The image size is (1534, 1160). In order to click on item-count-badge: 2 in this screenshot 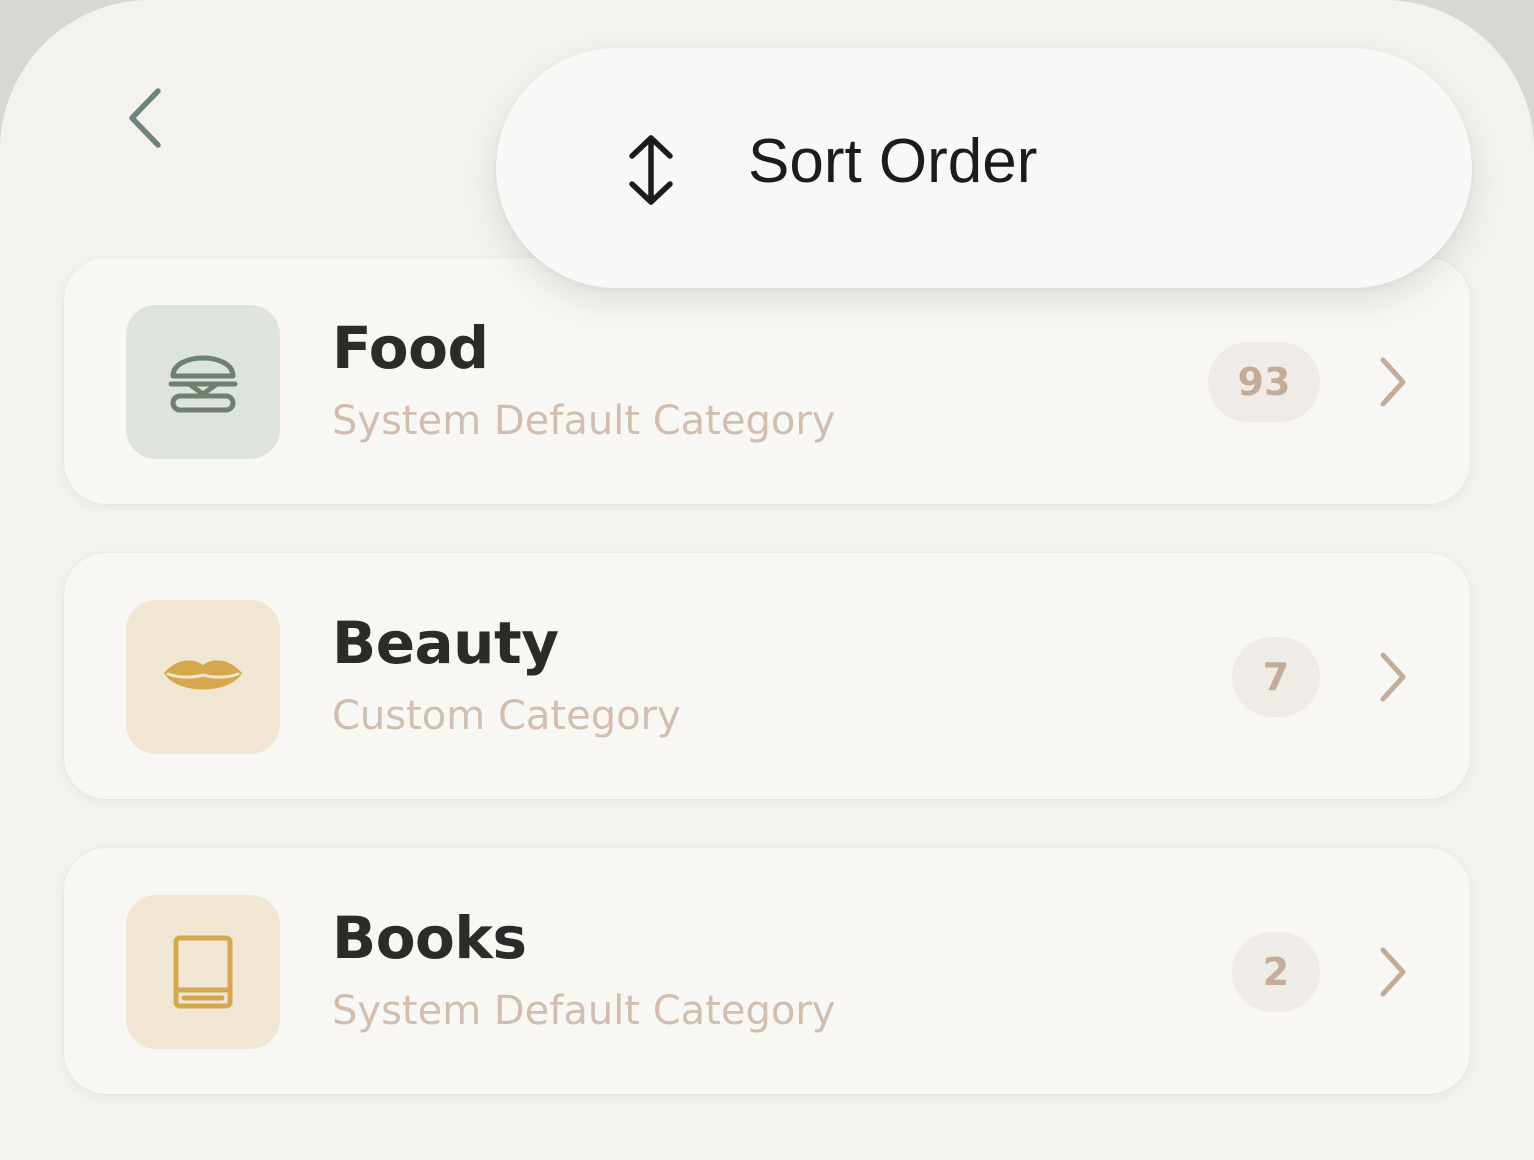, I will do `click(1276, 972)`.